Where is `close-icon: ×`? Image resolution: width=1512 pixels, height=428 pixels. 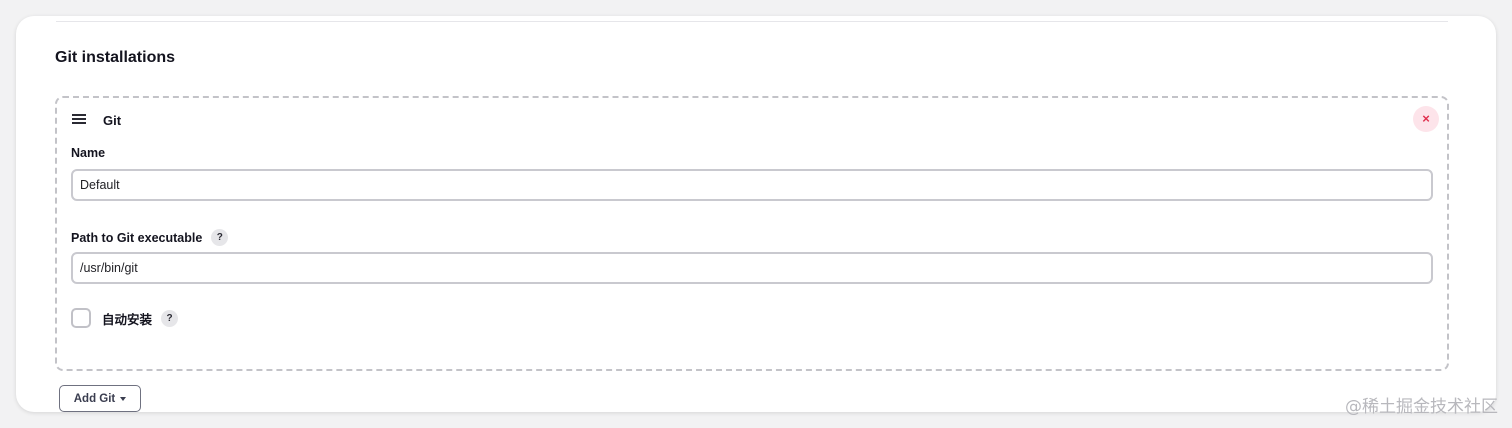
close-icon: × is located at coordinates (1426, 118).